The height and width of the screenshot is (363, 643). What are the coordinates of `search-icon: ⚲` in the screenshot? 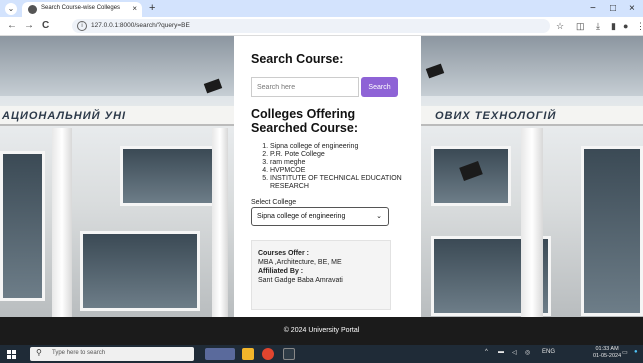 It's located at (39, 352).